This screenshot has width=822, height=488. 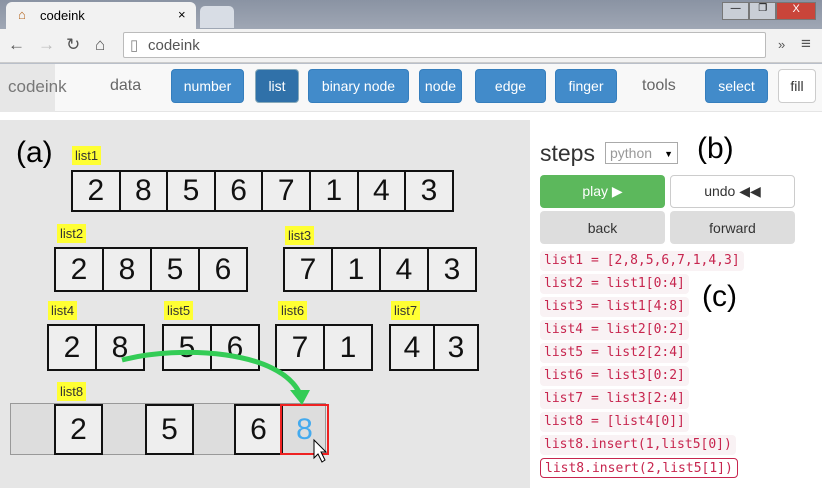 What do you see at coordinates (320, 450) in the screenshot?
I see `cursor-icon` at bounding box center [320, 450].